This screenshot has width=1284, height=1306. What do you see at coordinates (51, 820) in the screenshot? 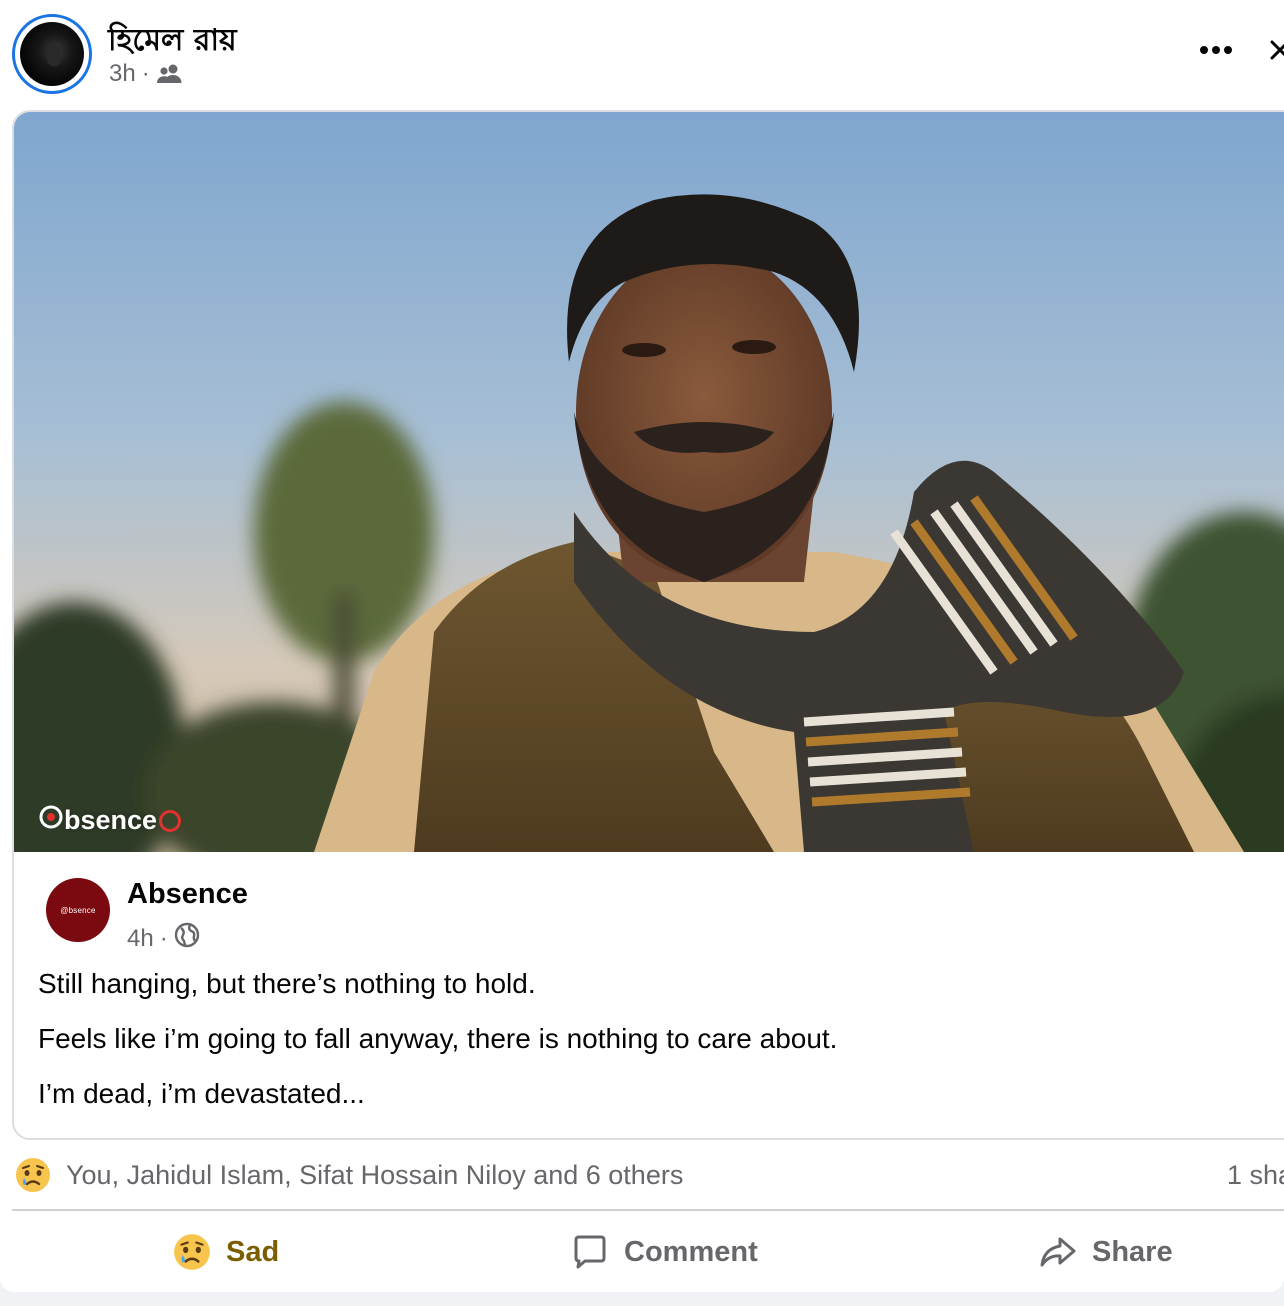
I see `watermark-at-icon` at bounding box center [51, 820].